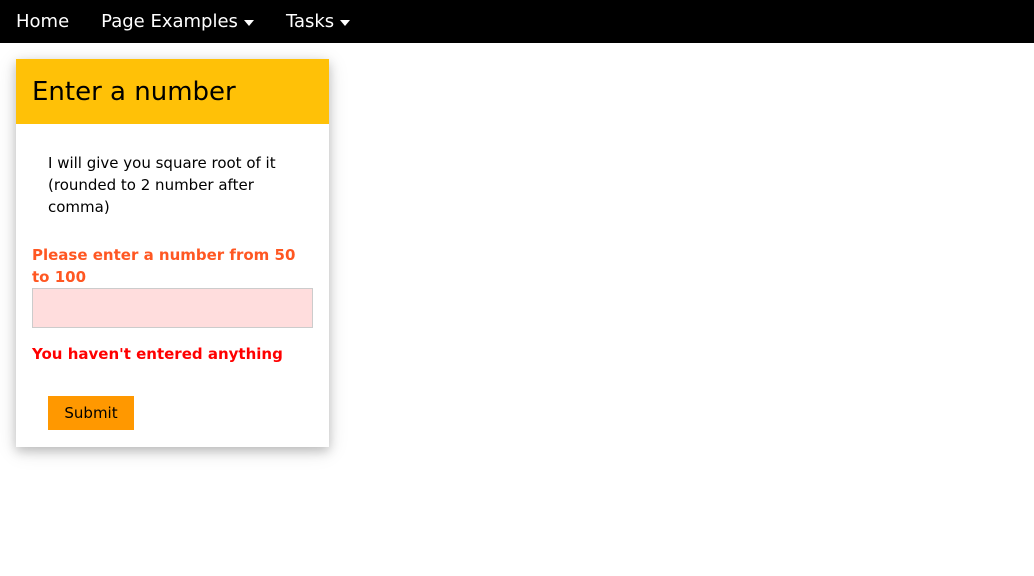  I want to click on submit-button: Submit, so click(91, 413).